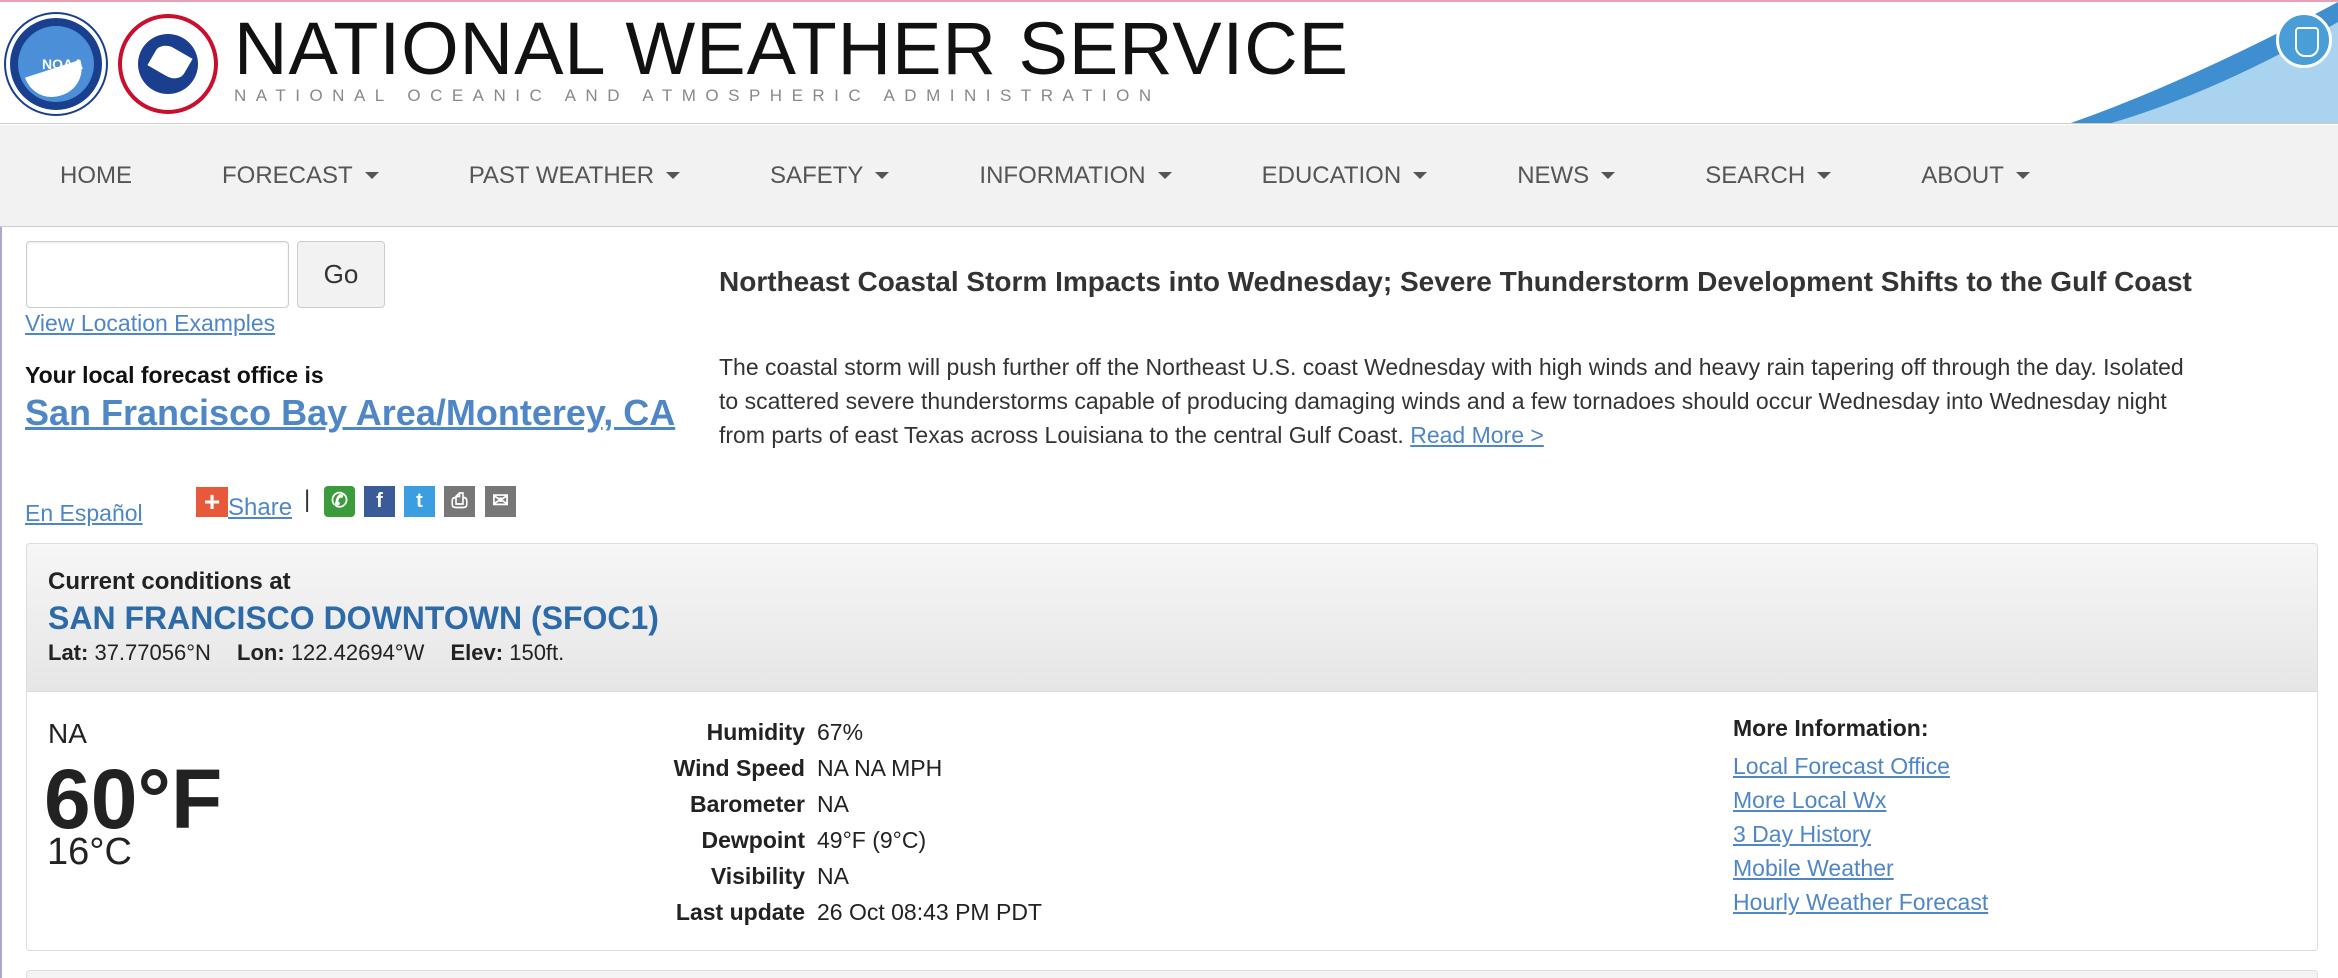  I want to click on local-office-link: San Francisco Bay Area/Monterey, CA, so click(350, 413).